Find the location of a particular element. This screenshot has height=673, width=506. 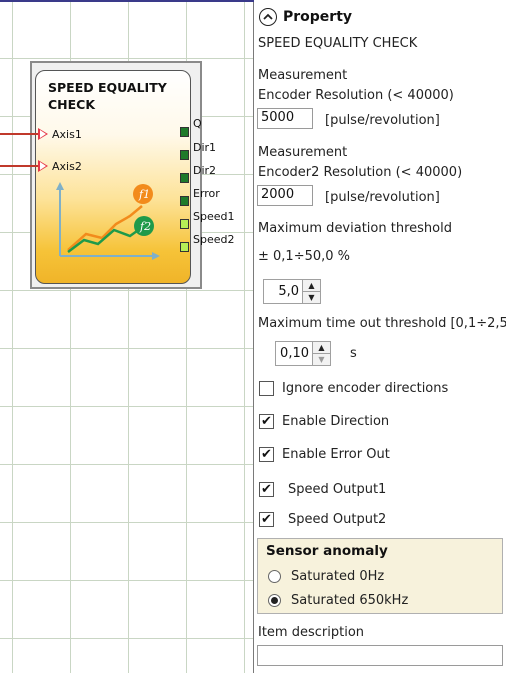

enable-direction-checkbox: ✔ Enable Direction is located at coordinates (324, 421).